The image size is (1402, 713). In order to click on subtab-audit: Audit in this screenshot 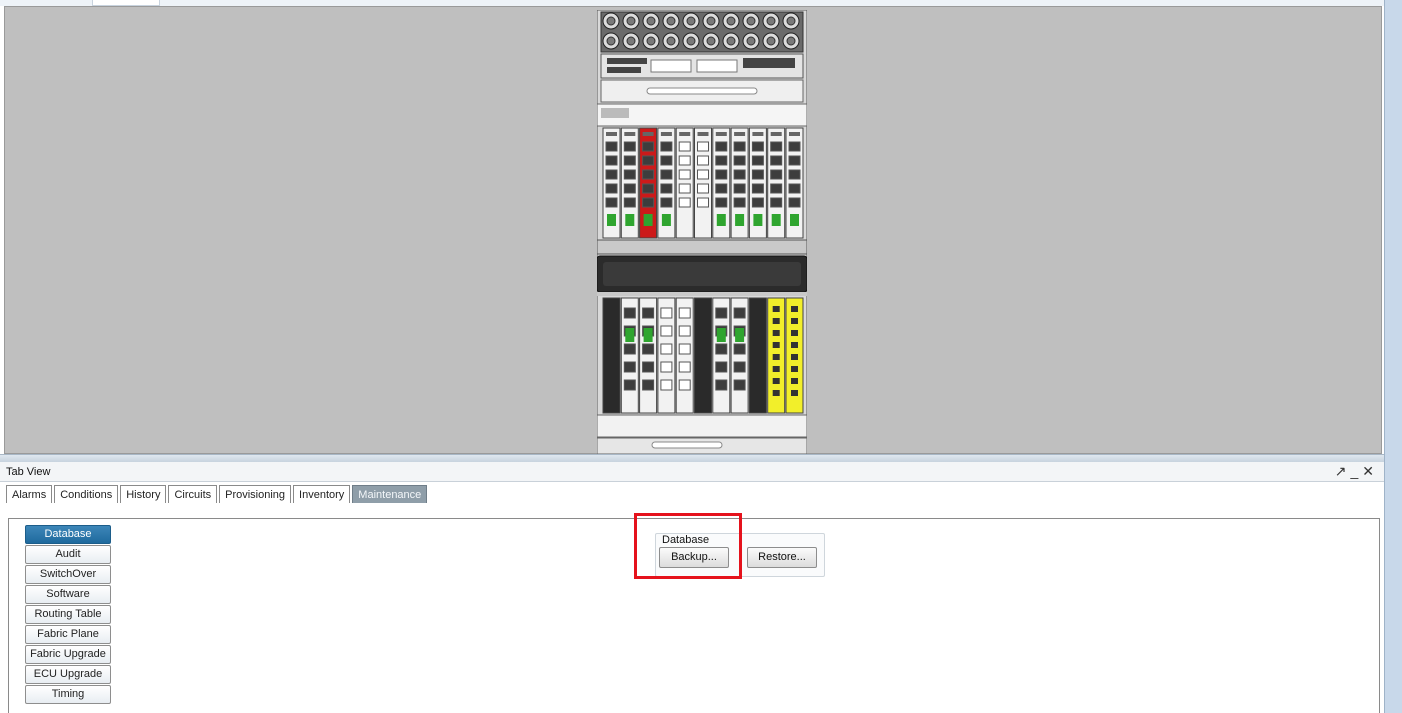, I will do `click(68, 554)`.